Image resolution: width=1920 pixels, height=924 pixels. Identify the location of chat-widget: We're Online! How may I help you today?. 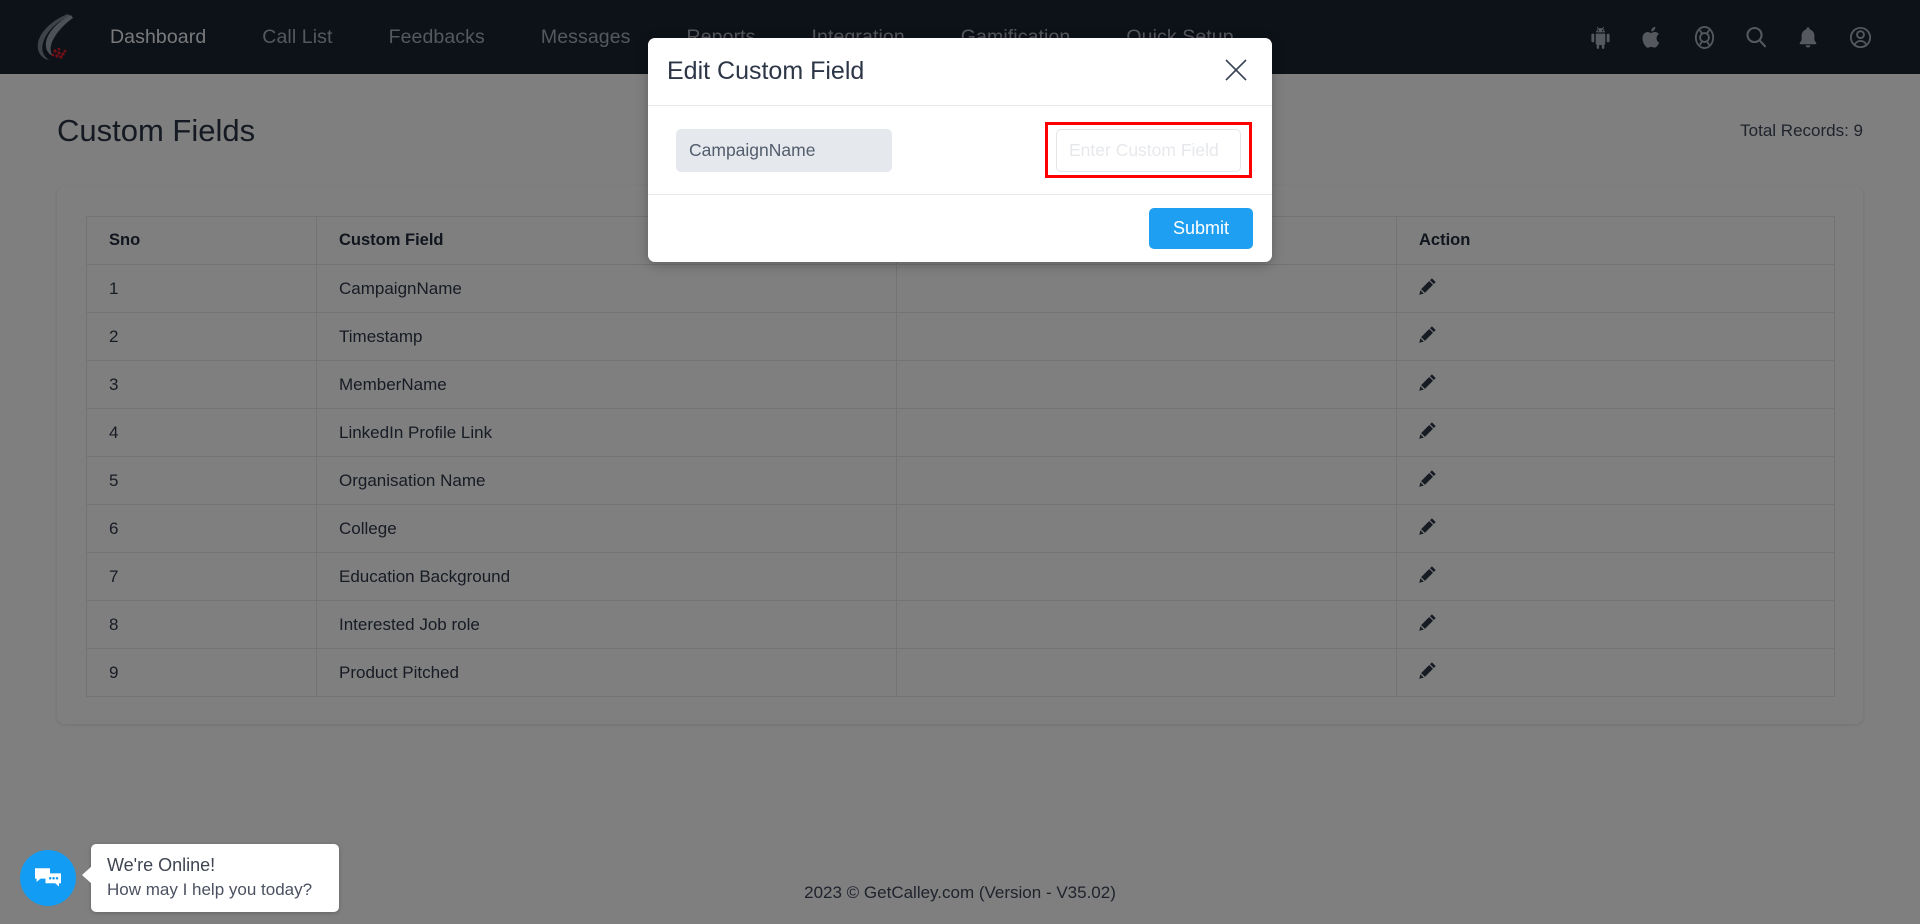
(179, 878).